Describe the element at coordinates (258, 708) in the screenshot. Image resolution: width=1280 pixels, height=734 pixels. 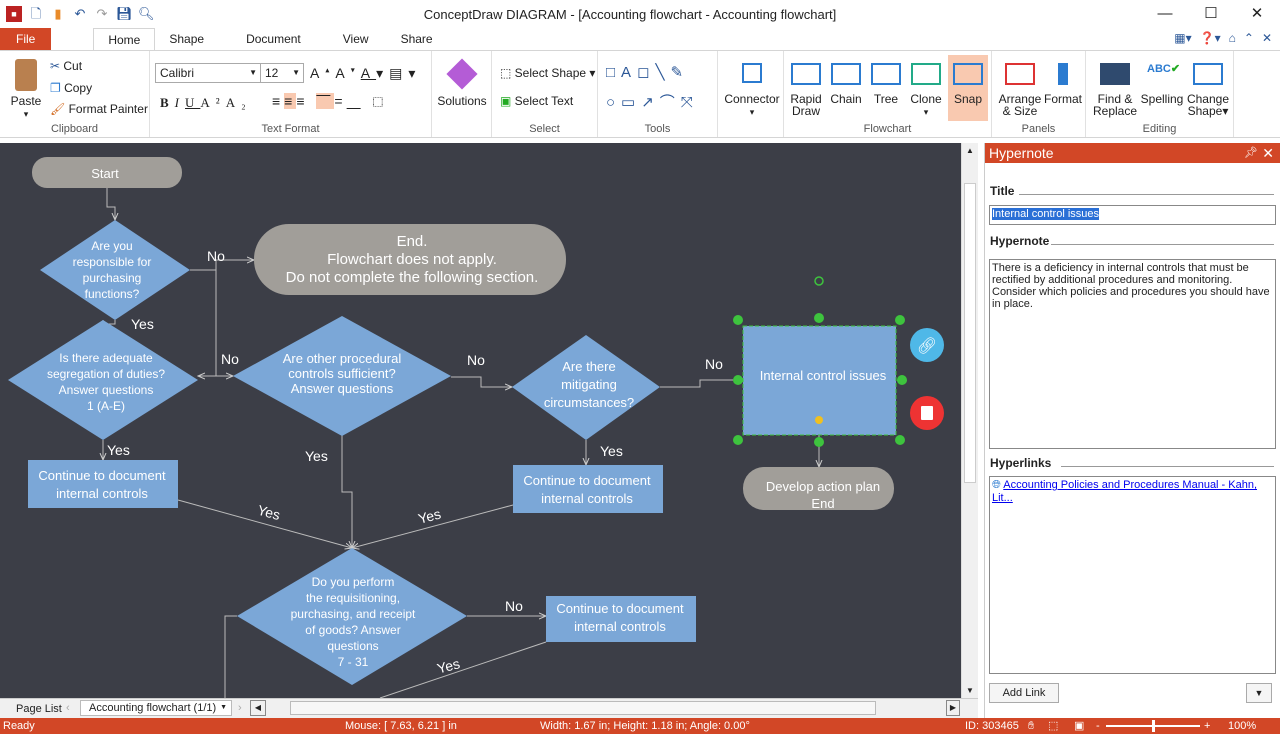
I see `scroll-left-button: ◀` at that location.